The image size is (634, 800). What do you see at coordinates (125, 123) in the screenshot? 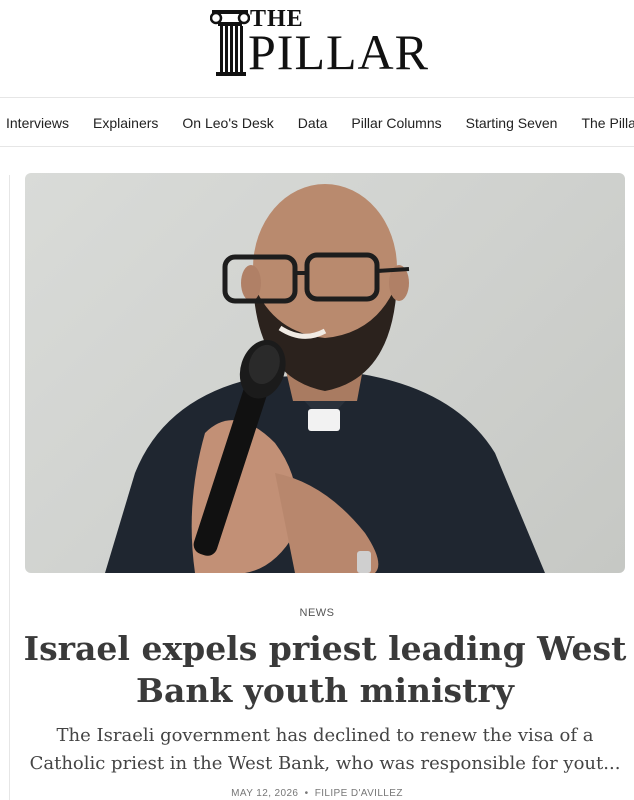
I see `nav-item-explainers: Explainers` at bounding box center [125, 123].